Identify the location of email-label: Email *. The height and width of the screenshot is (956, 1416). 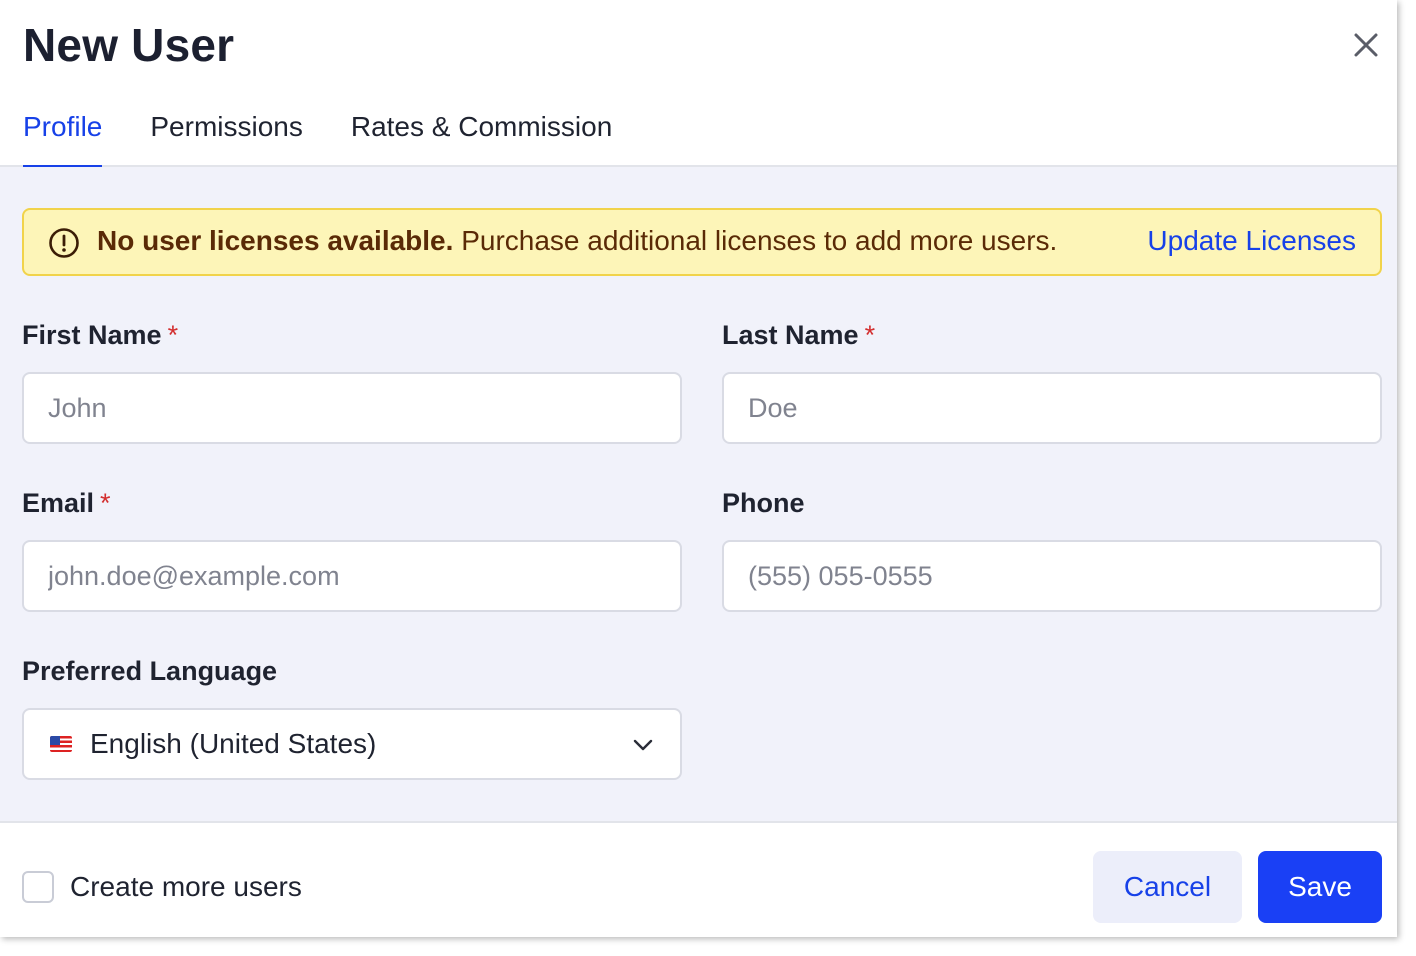
(66, 503).